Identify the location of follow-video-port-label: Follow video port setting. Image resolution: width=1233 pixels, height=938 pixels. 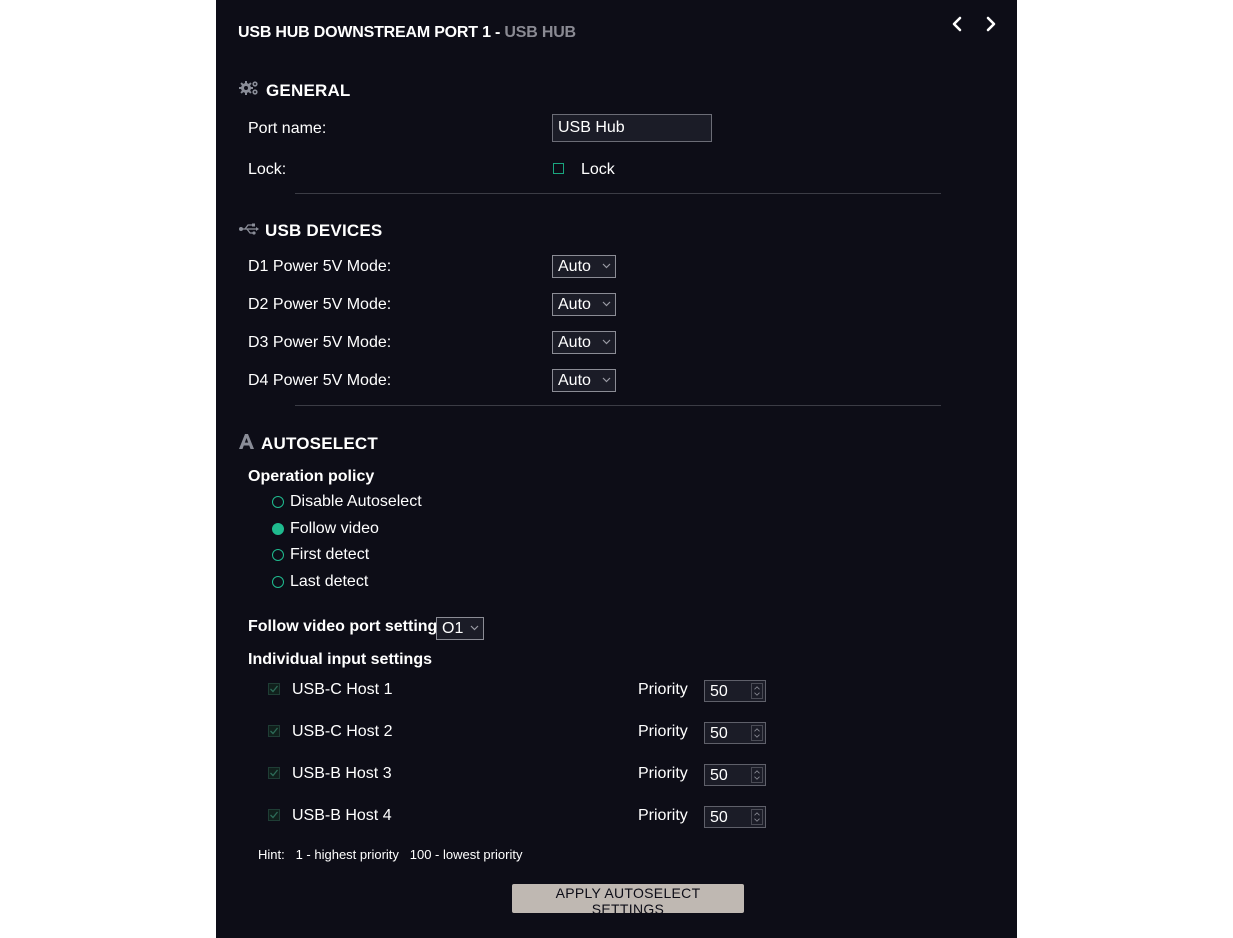
(343, 626).